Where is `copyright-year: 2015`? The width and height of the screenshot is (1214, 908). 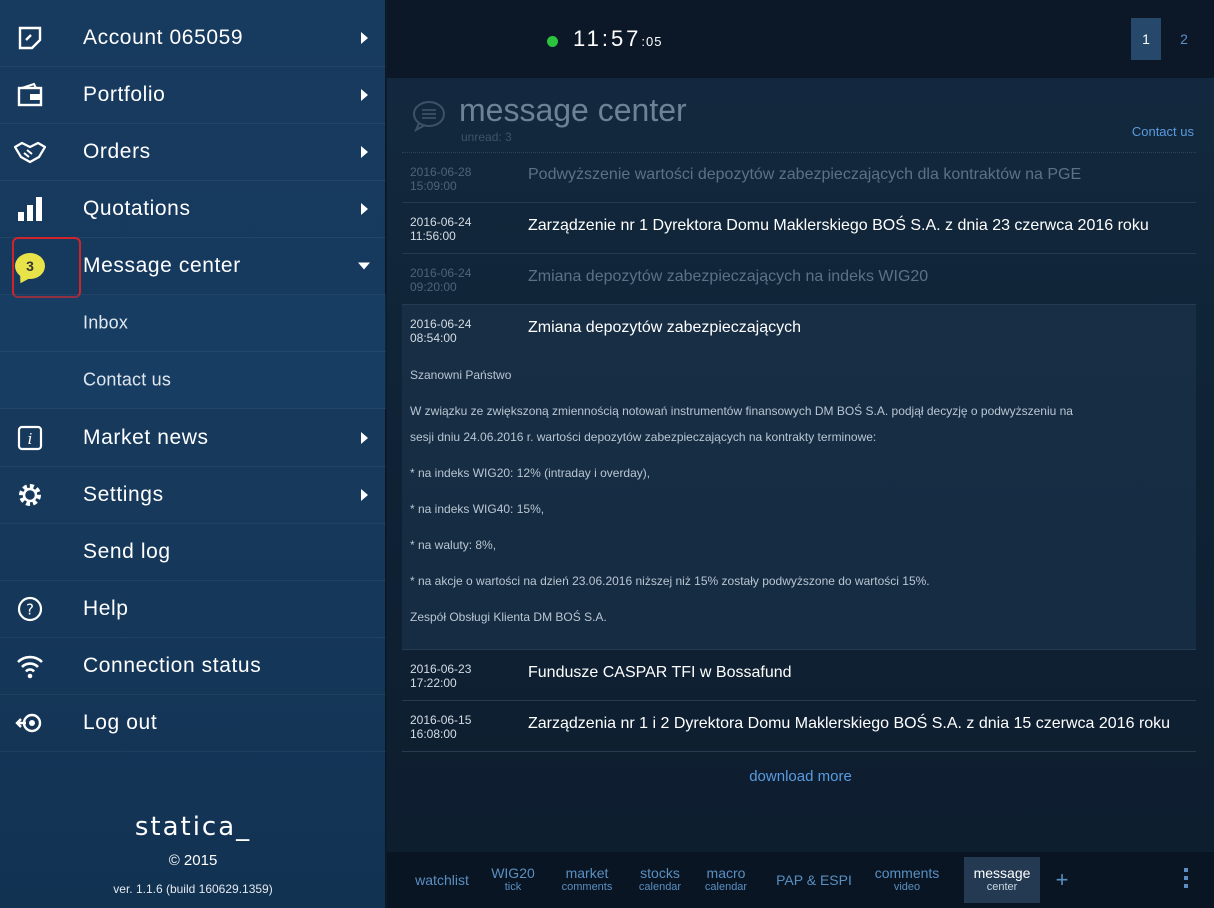 copyright-year: 2015 is located at coordinates (200, 860).